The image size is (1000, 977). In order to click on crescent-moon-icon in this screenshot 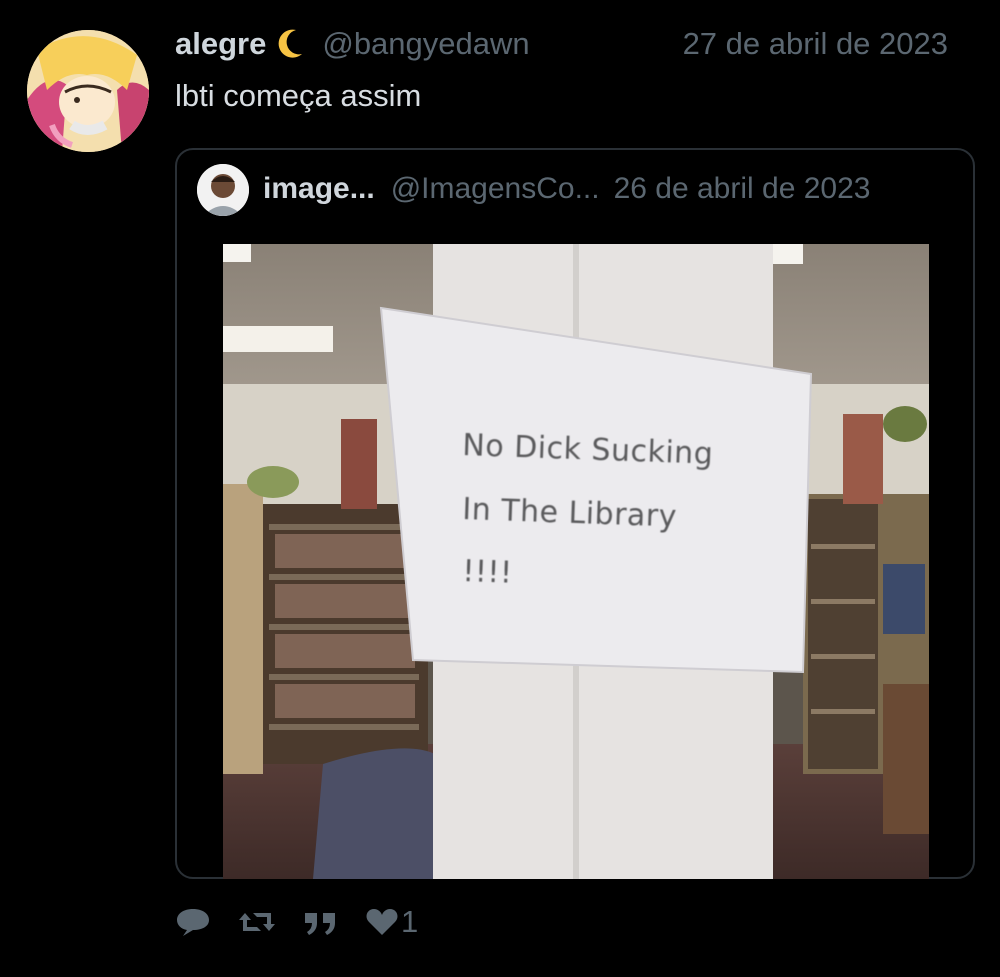, I will do `click(290, 44)`.